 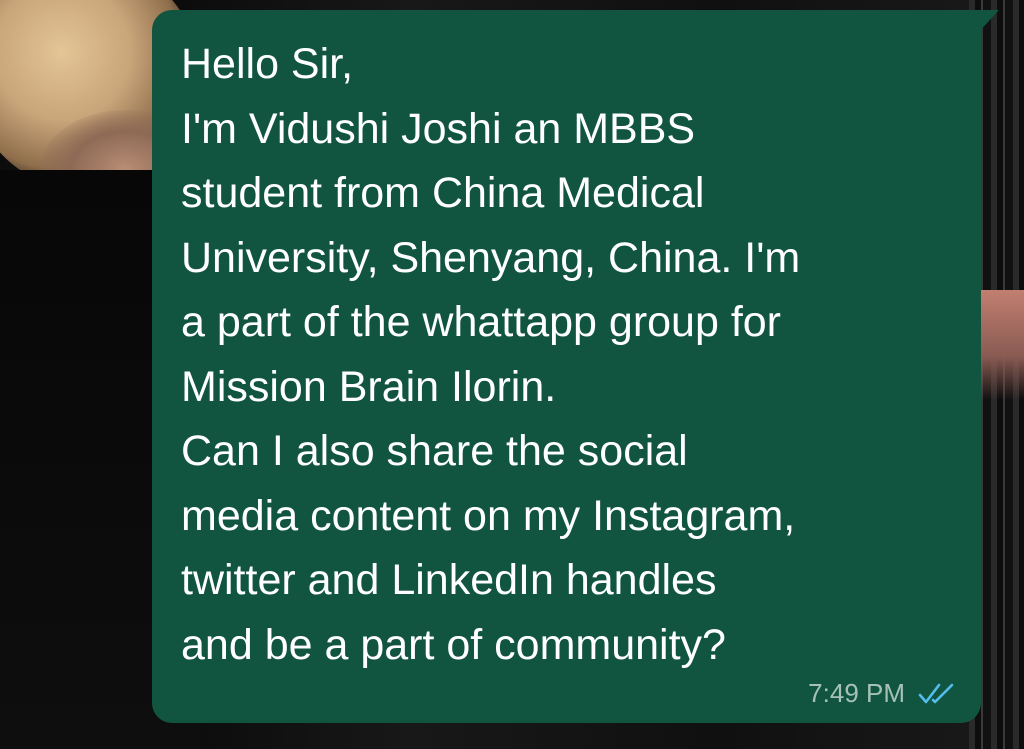 I want to click on message-line: University, Shenyang, China. I'm, so click(x=491, y=257).